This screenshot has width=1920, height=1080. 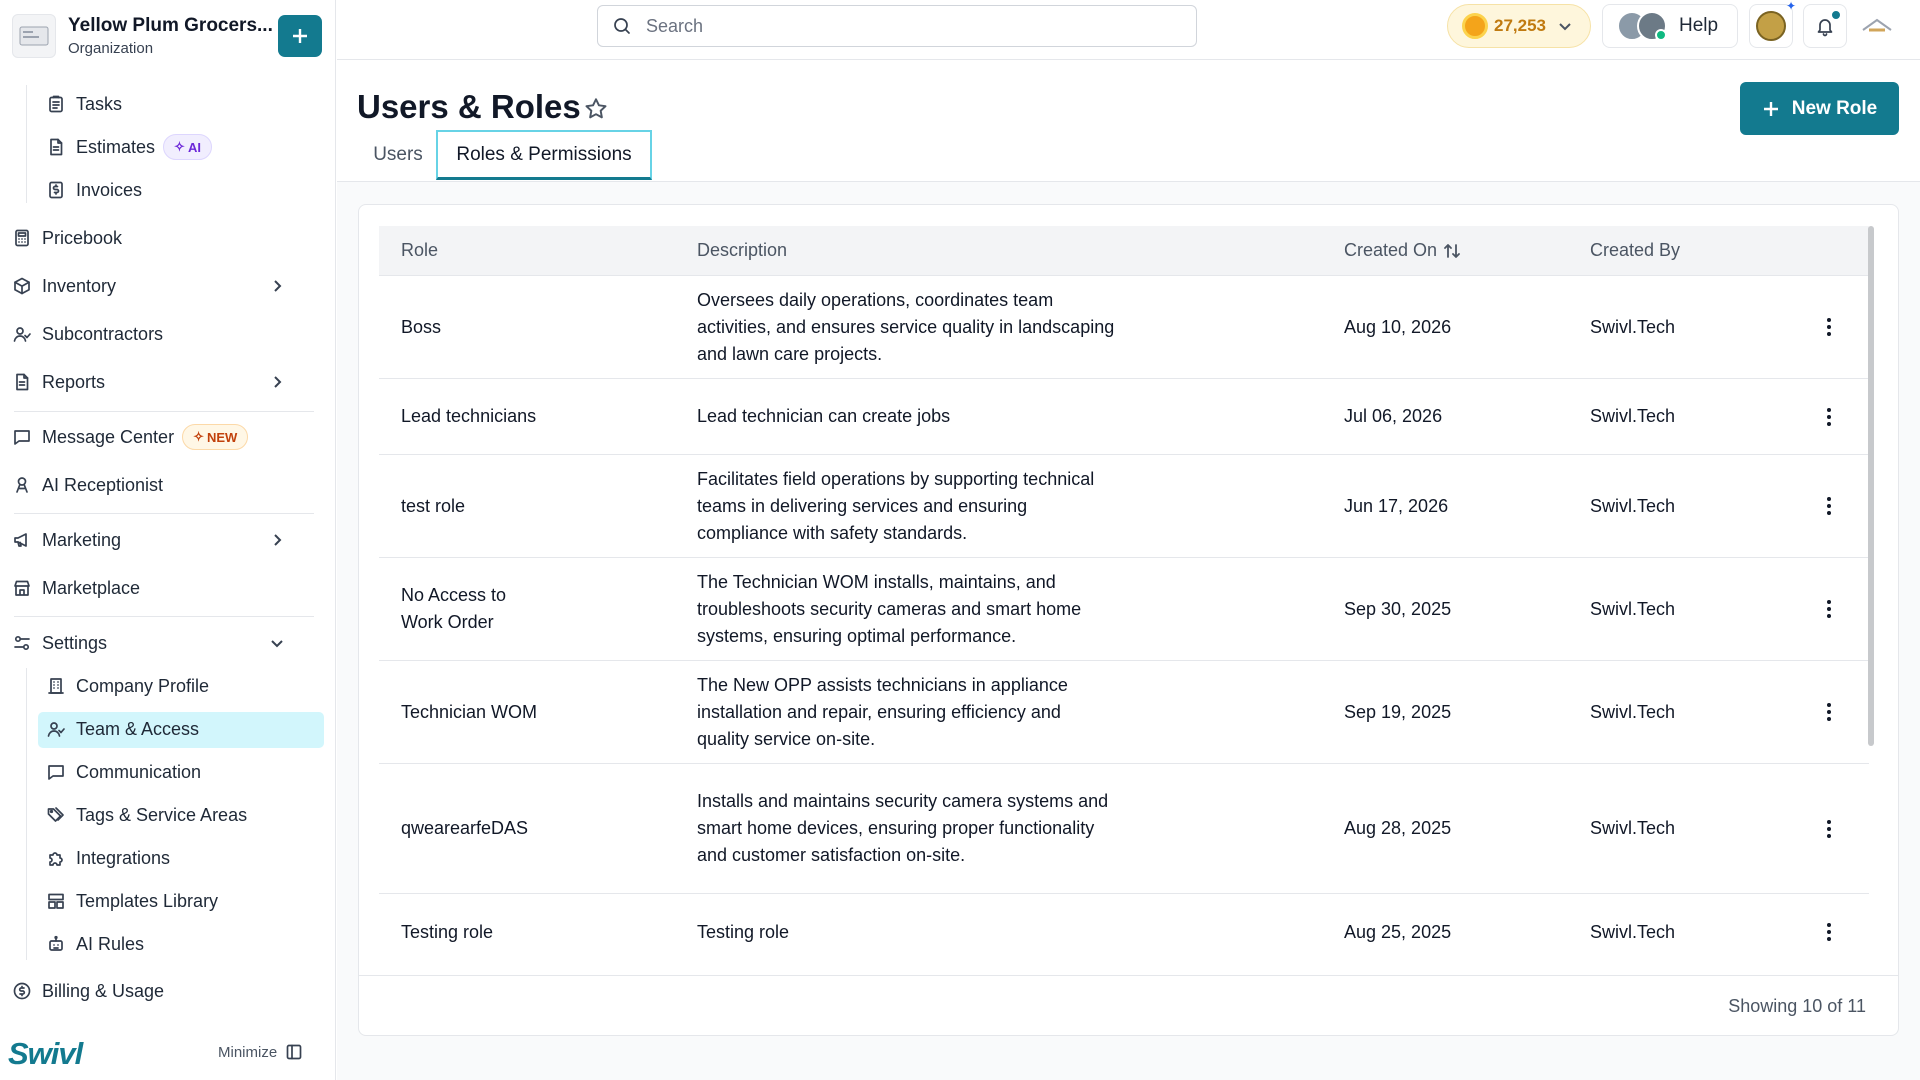 What do you see at coordinates (88, 991) in the screenshot?
I see `sidebar-item-billing-usage: Billing & Usage` at bounding box center [88, 991].